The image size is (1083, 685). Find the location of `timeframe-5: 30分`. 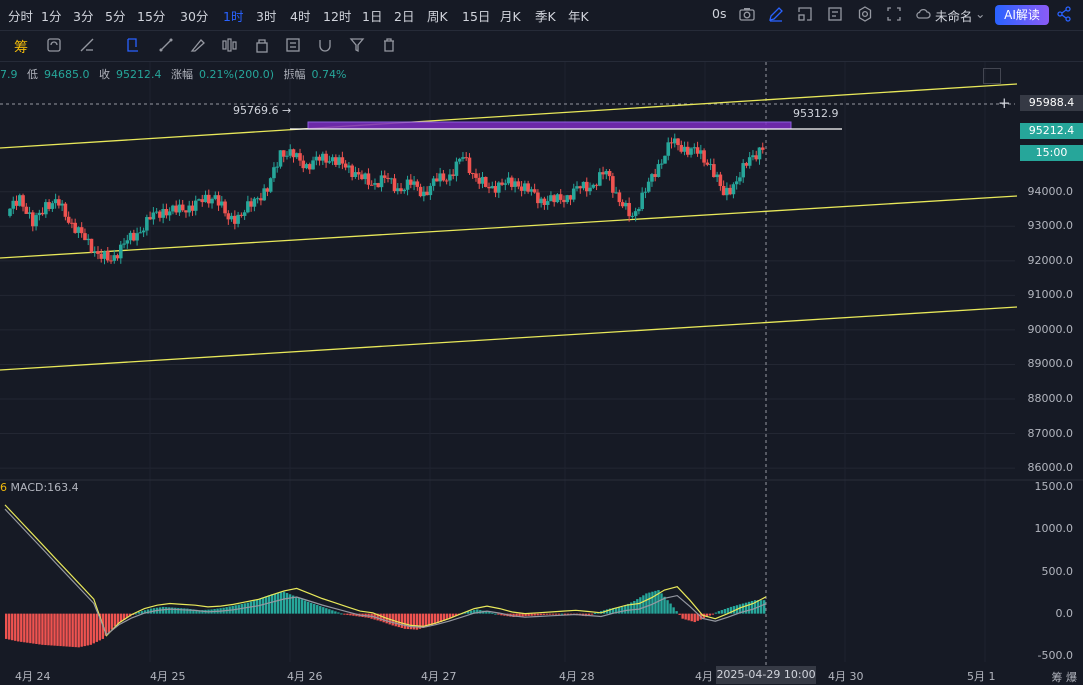

timeframe-5: 30分 is located at coordinates (194, 15).